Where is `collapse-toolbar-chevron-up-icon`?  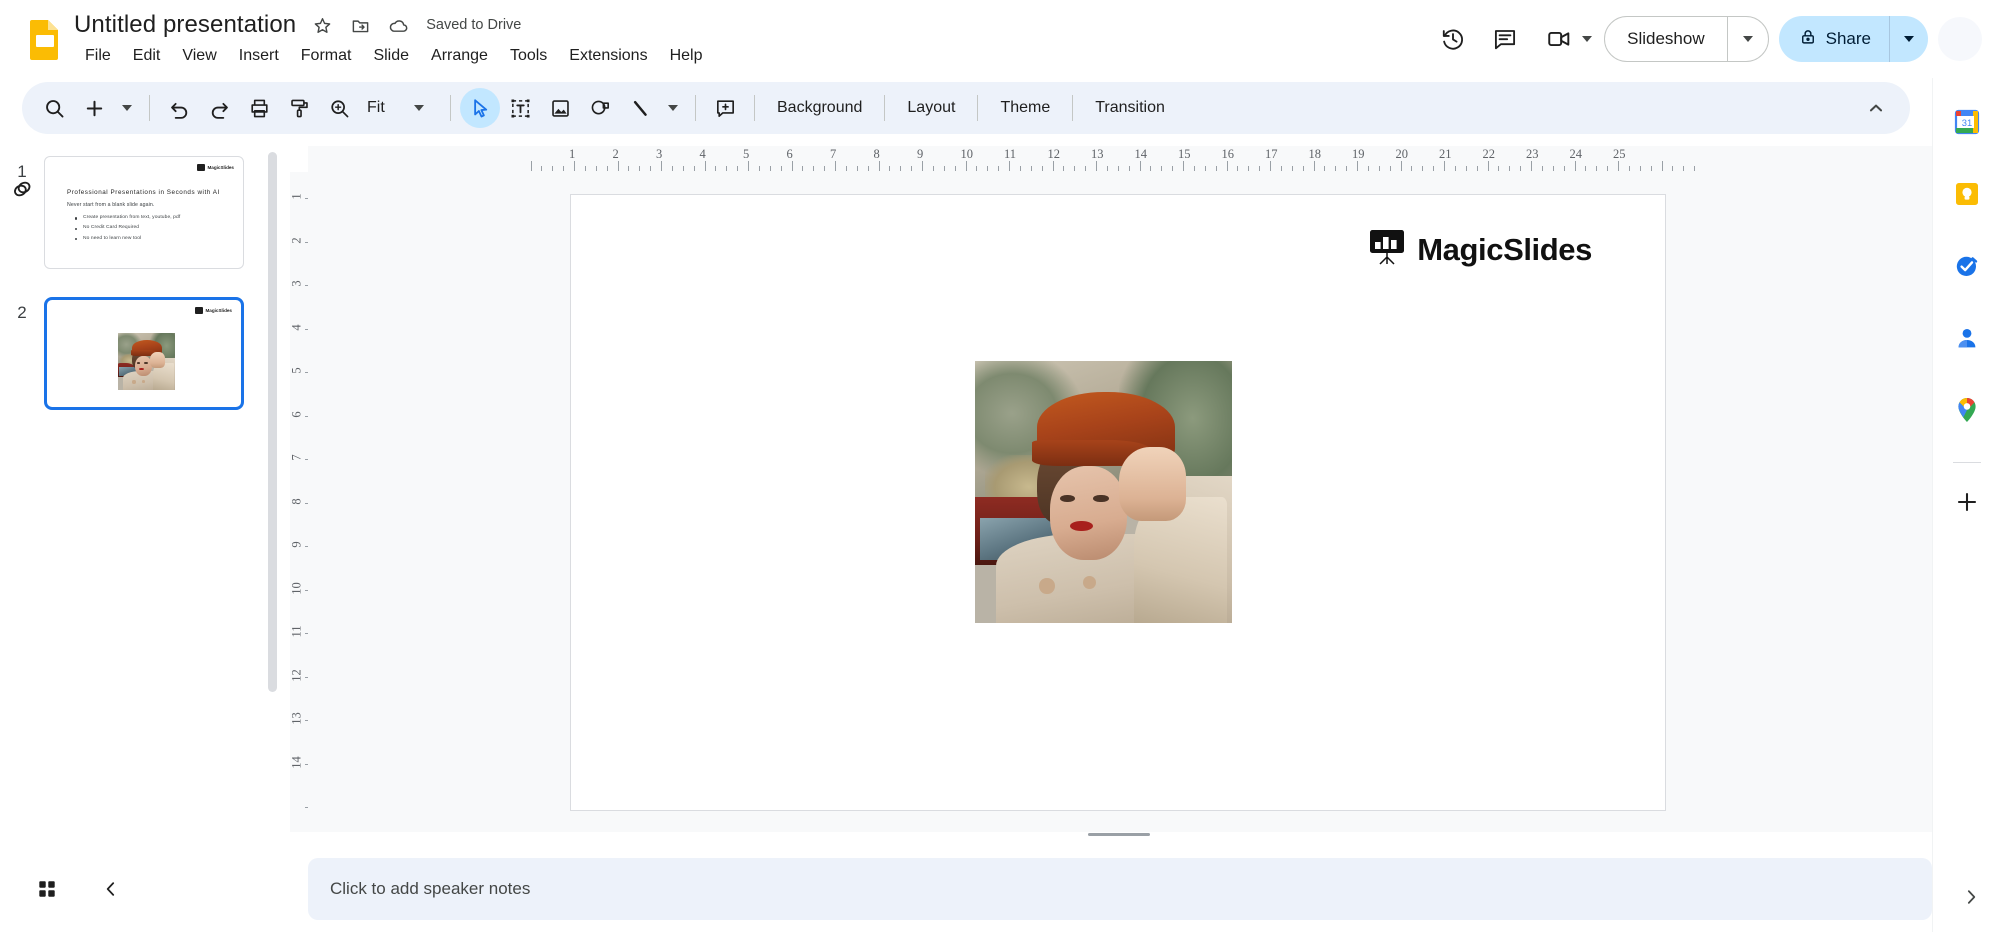
collapse-toolbar-chevron-up-icon is located at coordinates (1876, 108).